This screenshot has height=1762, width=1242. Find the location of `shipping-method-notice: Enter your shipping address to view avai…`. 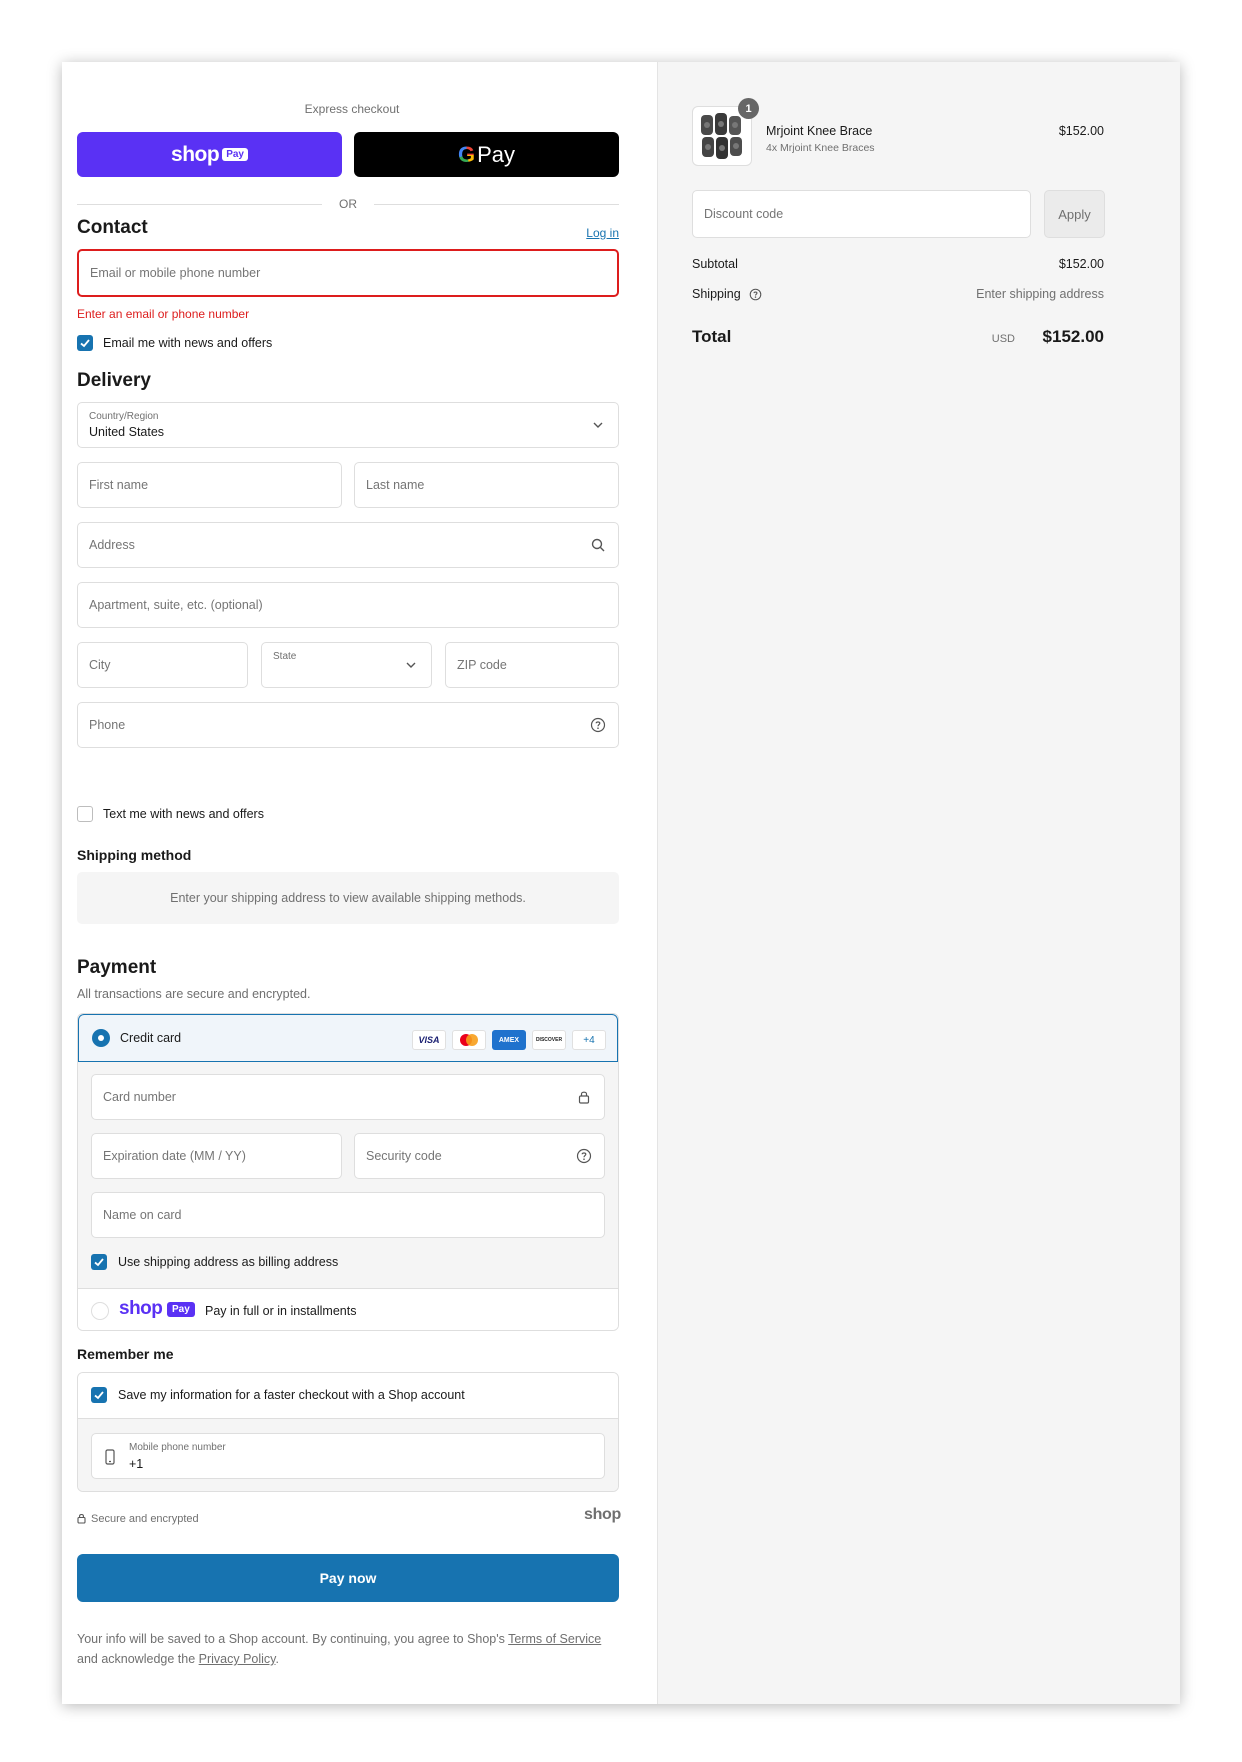

shipping-method-notice: Enter your shipping address to view avai… is located at coordinates (348, 898).